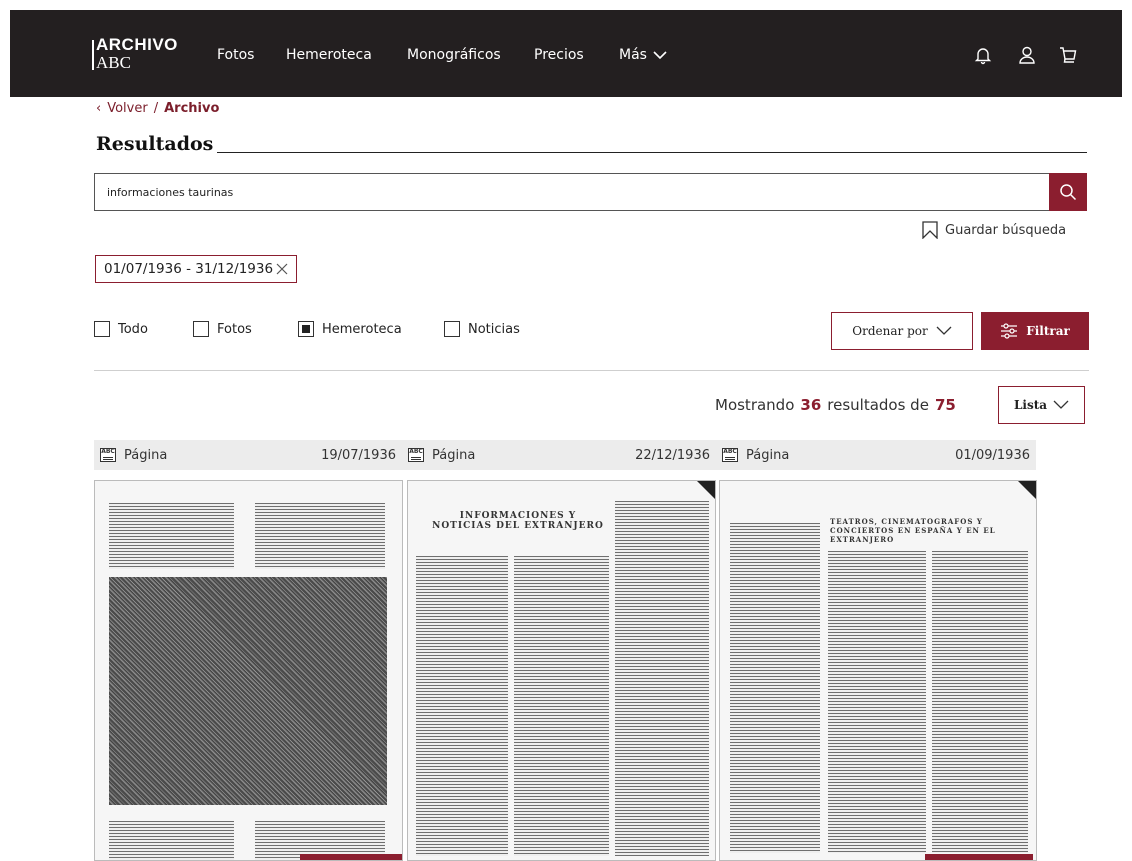 This screenshot has width=1132, height=861. I want to click on nav-fotos: Fotos, so click(235, 55).